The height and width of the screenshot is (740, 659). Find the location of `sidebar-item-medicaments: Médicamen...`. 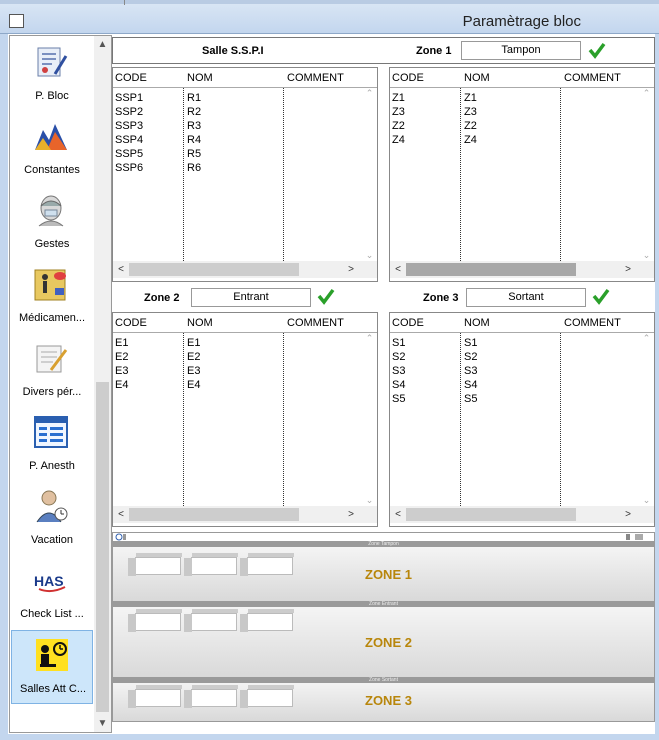

sidebar-item-medicaments: Médicamen... is located at coordinates (52, 297).